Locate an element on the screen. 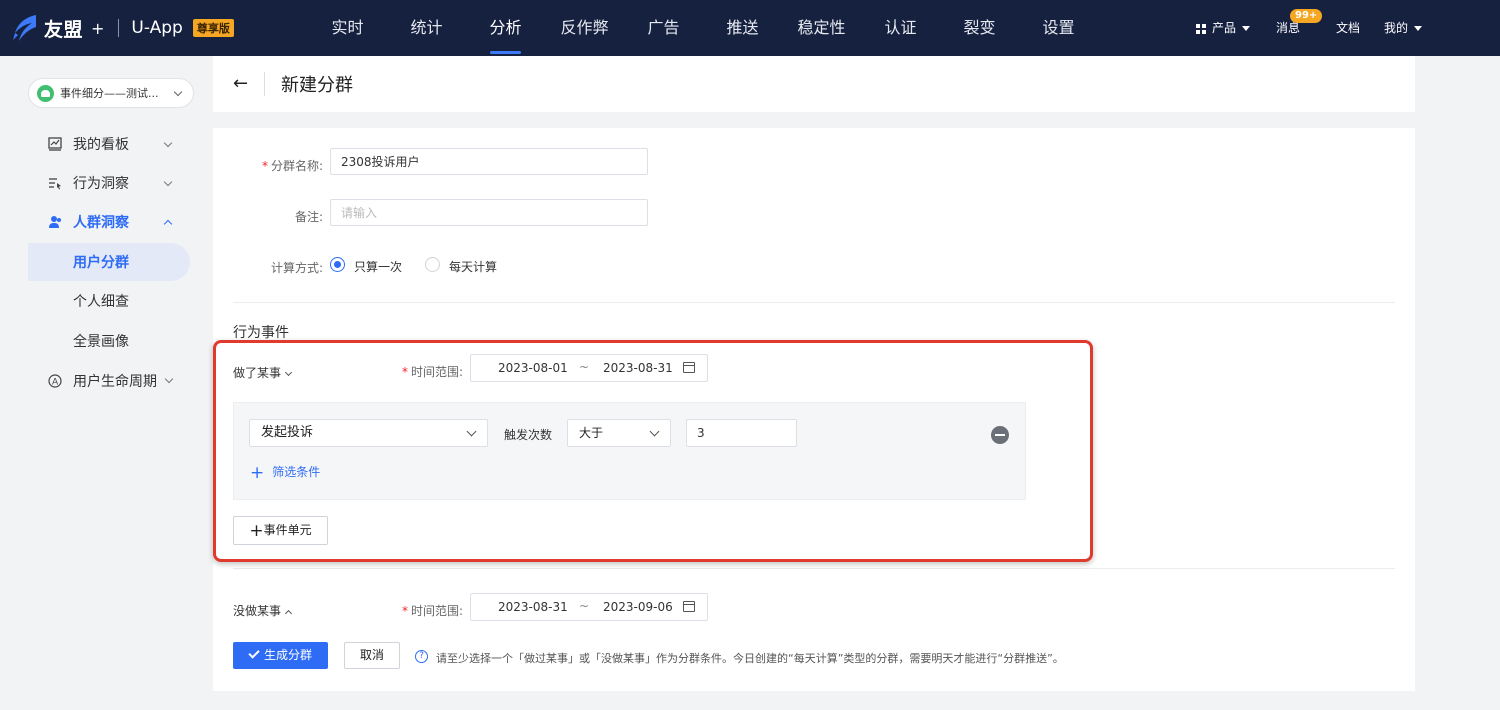  note-input is located at coordinates (489, 212).